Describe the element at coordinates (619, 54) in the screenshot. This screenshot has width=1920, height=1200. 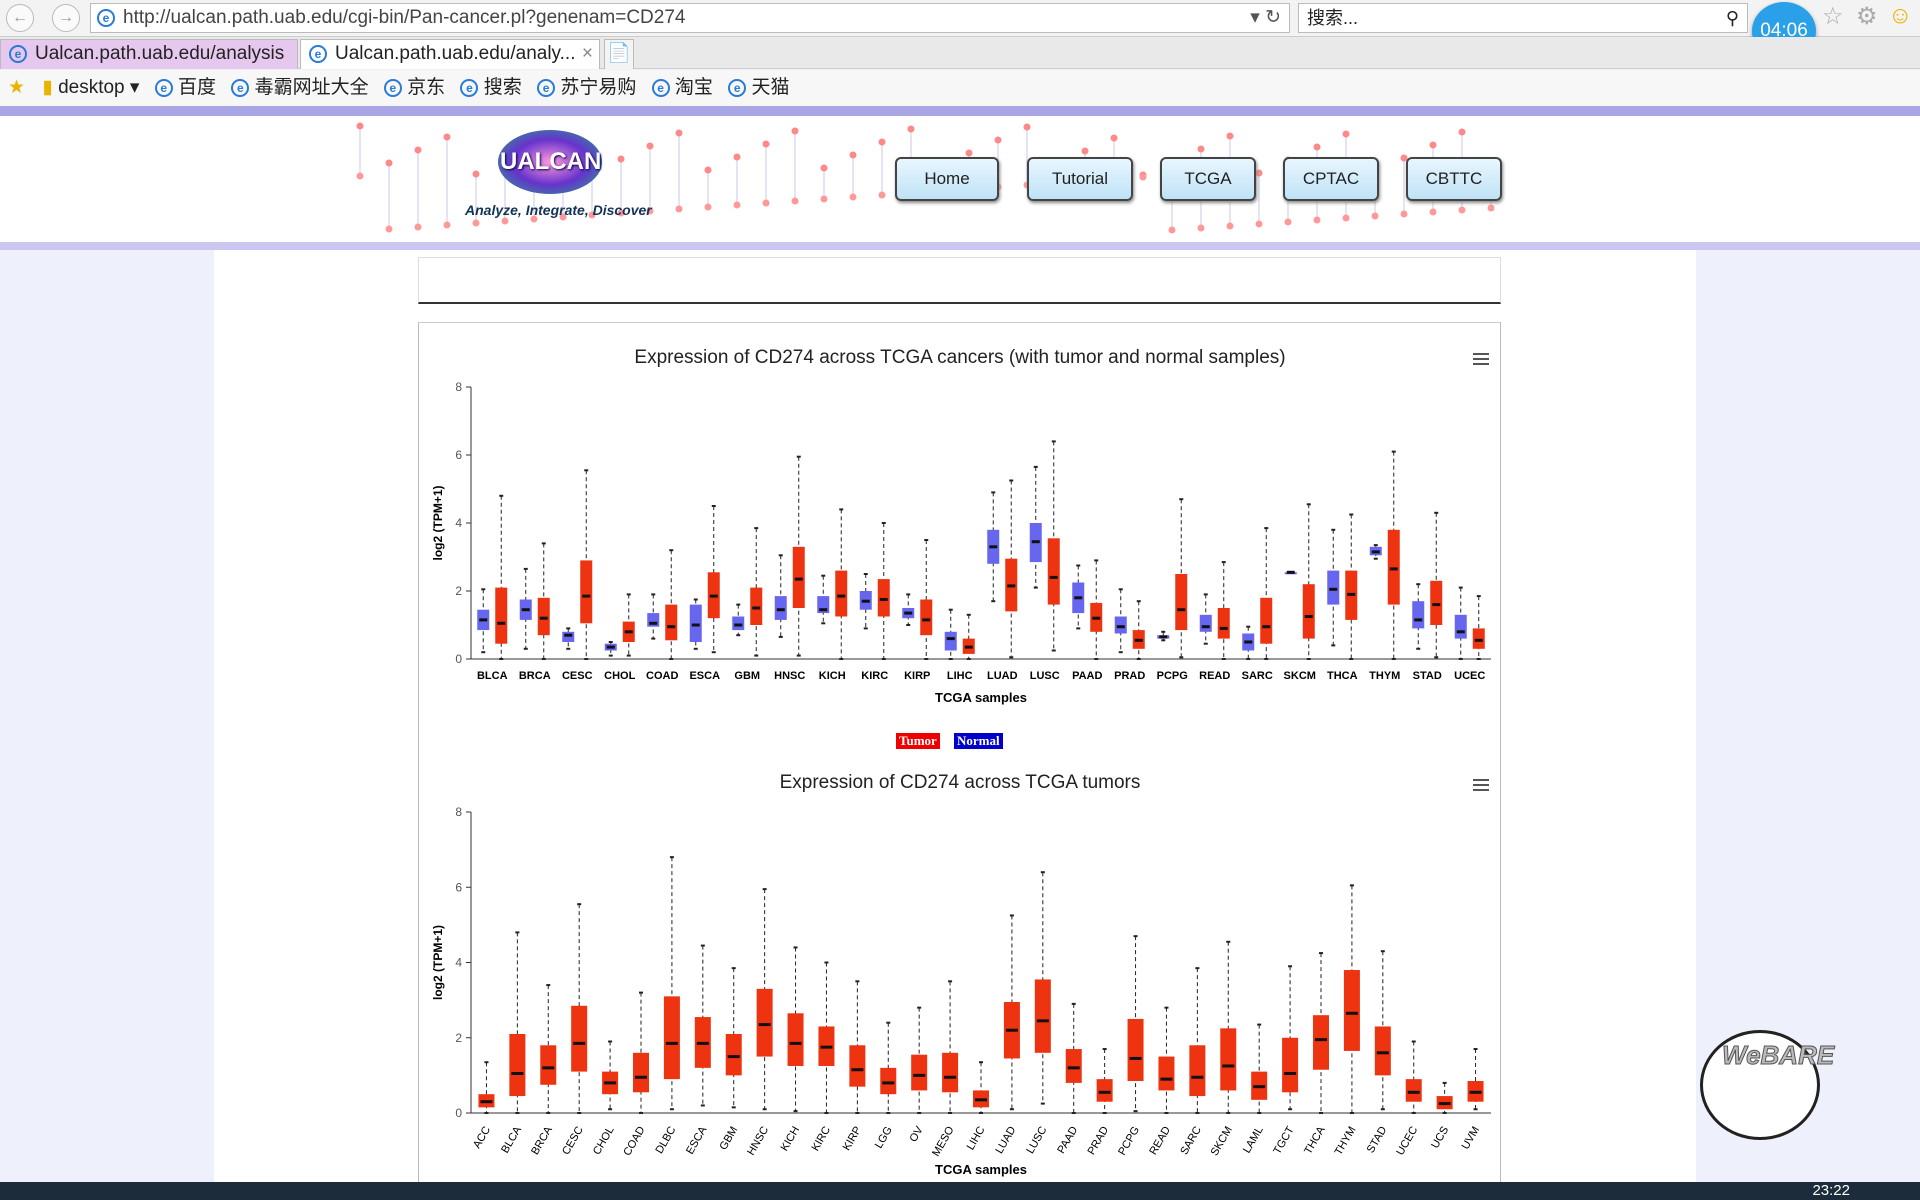
I see `new-tab-button: 📄` at that location.